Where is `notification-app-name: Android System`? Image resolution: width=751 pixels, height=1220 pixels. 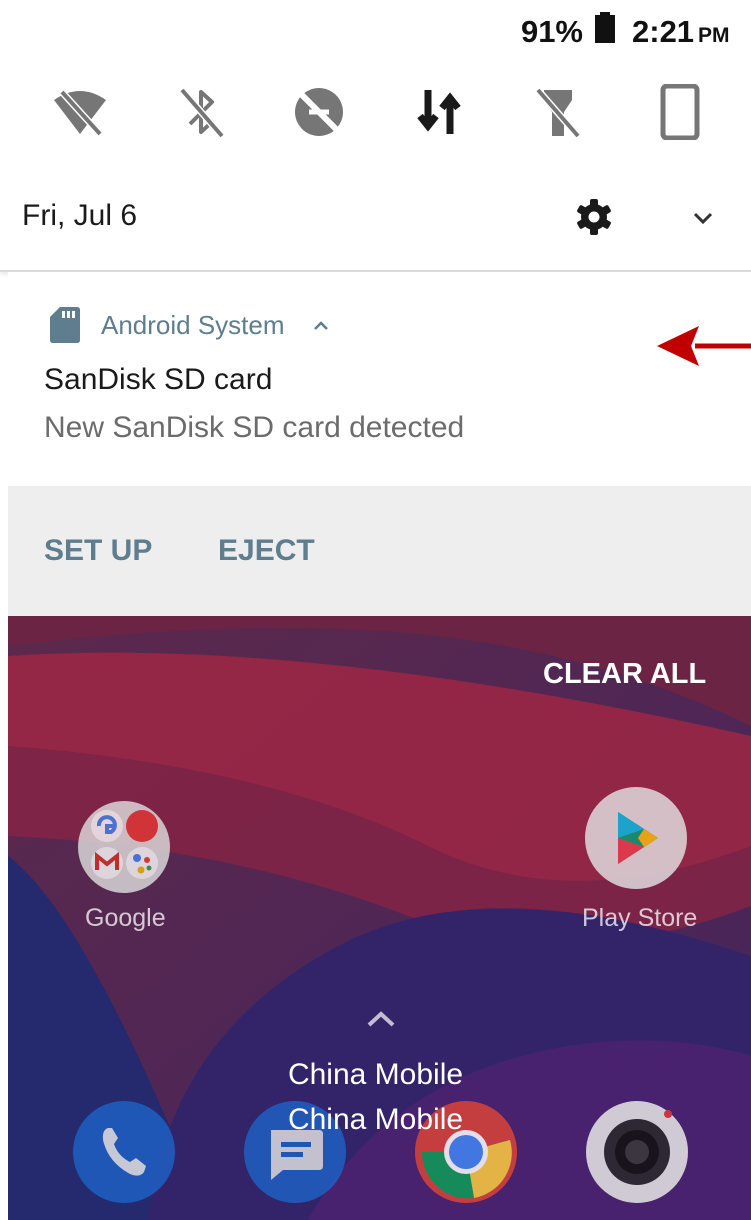 notification-app-name: Android System is located at coordinates (193, 325).